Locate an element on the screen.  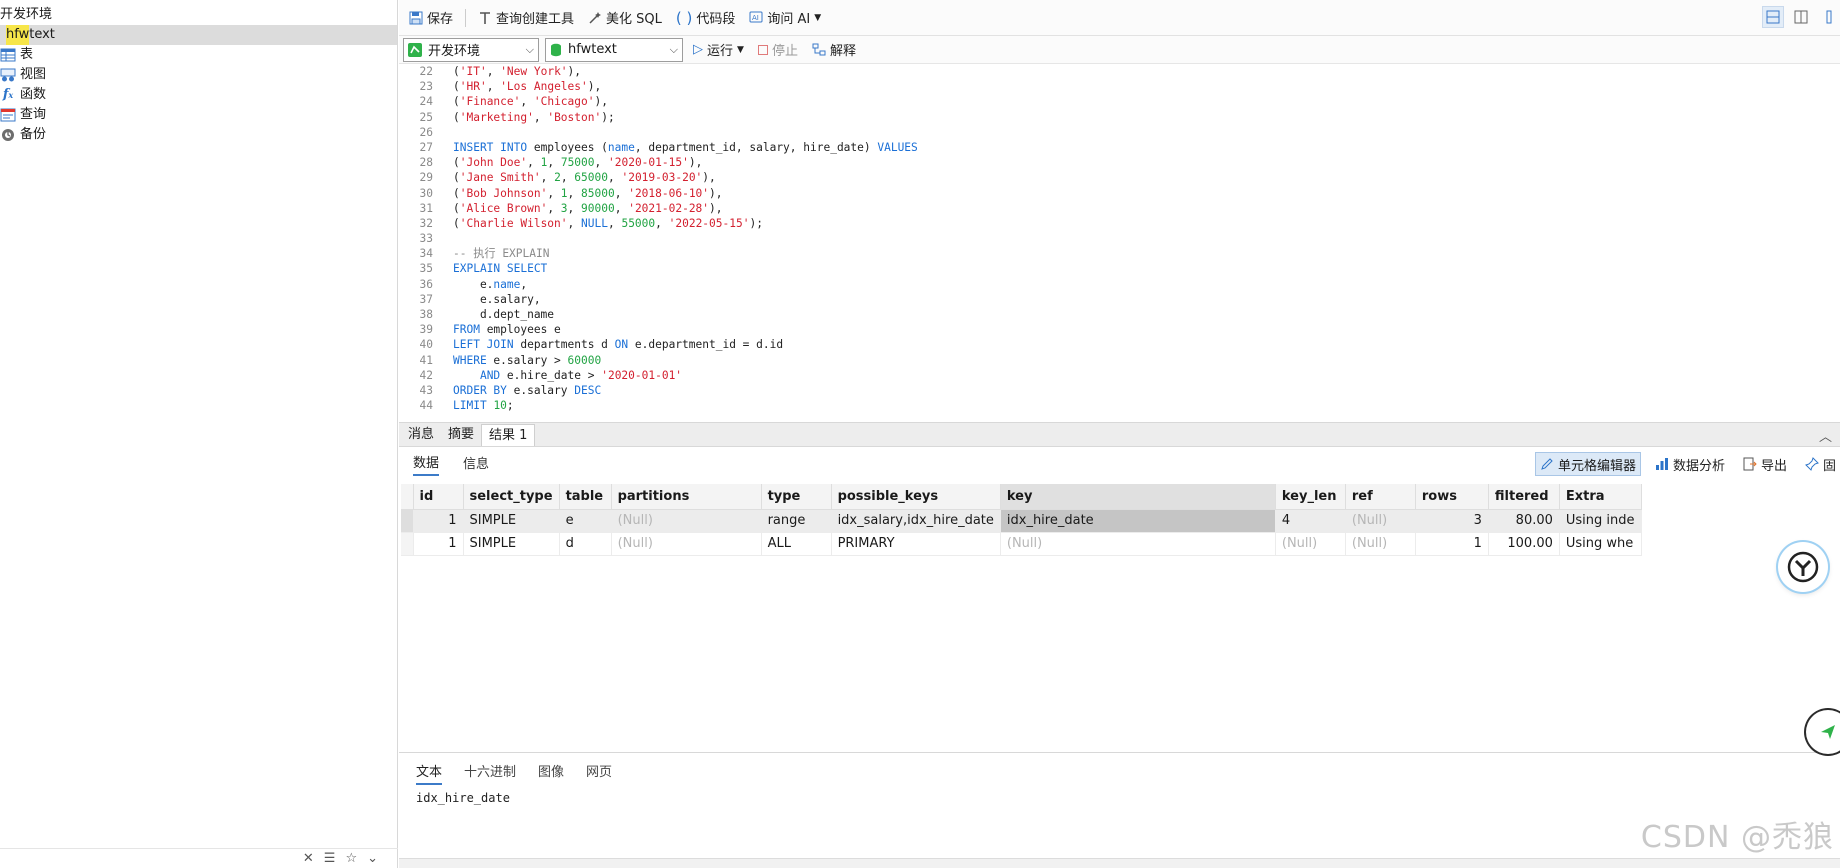
save-button: 保存 is located at coordinates (431, 17).